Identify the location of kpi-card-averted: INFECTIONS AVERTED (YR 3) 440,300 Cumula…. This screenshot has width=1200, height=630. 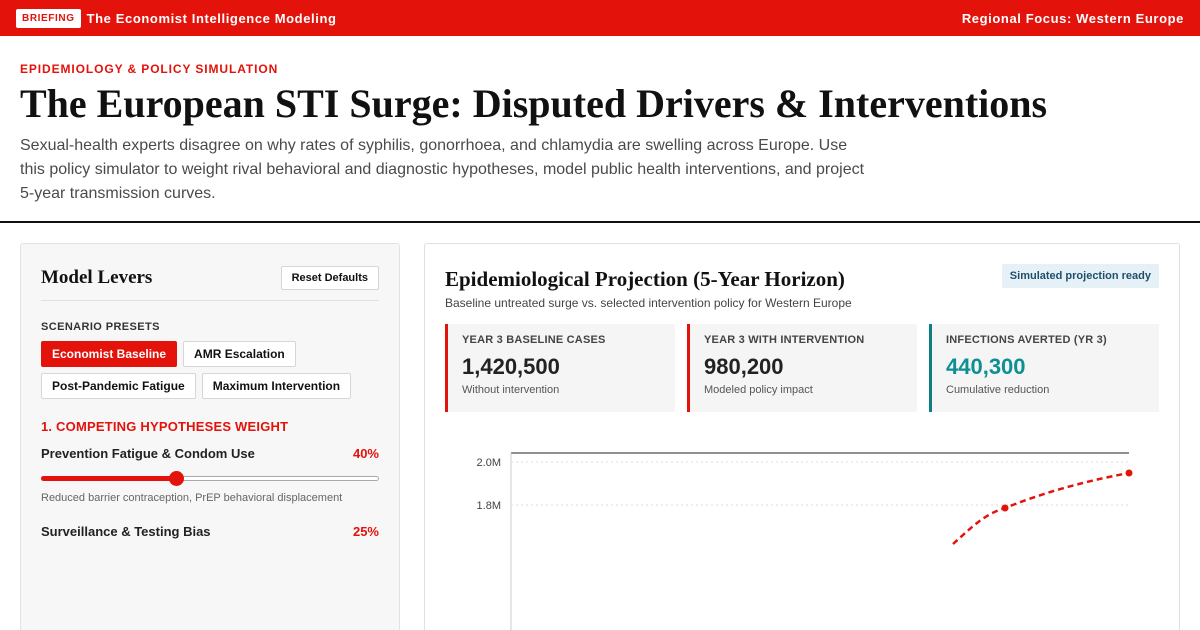
(1044, 368).